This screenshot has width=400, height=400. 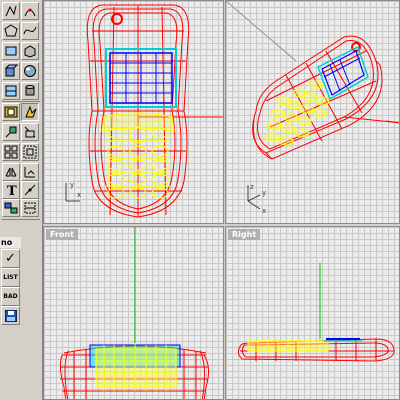 I want to click on svg-text: z, so click(x=252, y=187).